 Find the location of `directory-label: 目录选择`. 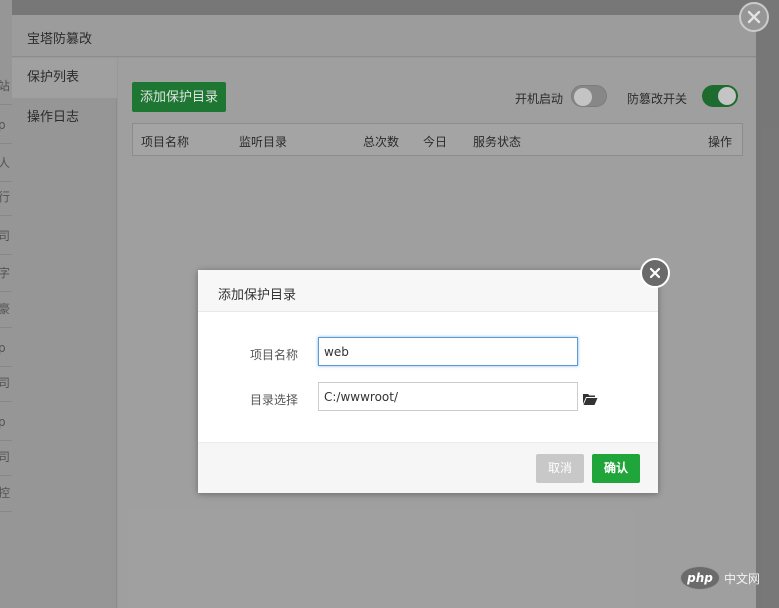

directory-label: 目录选择 is located at coordinates (273, 400).